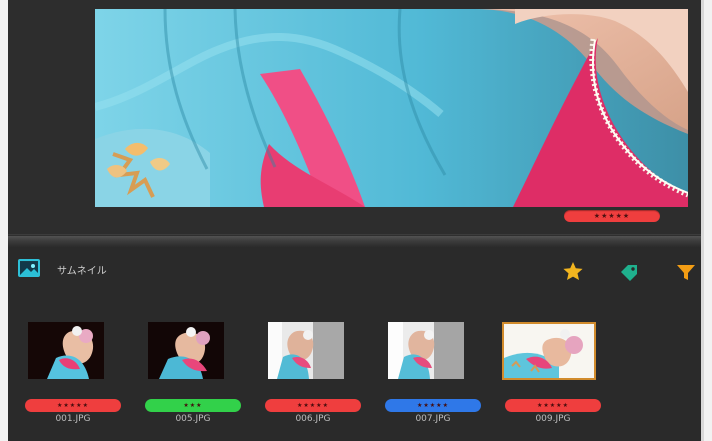 The height and width of the screenshot is (441, 712). Describe the element at coordinates (549, 351) in the screenshot. I see `thumbnail-image-selected` at that location.